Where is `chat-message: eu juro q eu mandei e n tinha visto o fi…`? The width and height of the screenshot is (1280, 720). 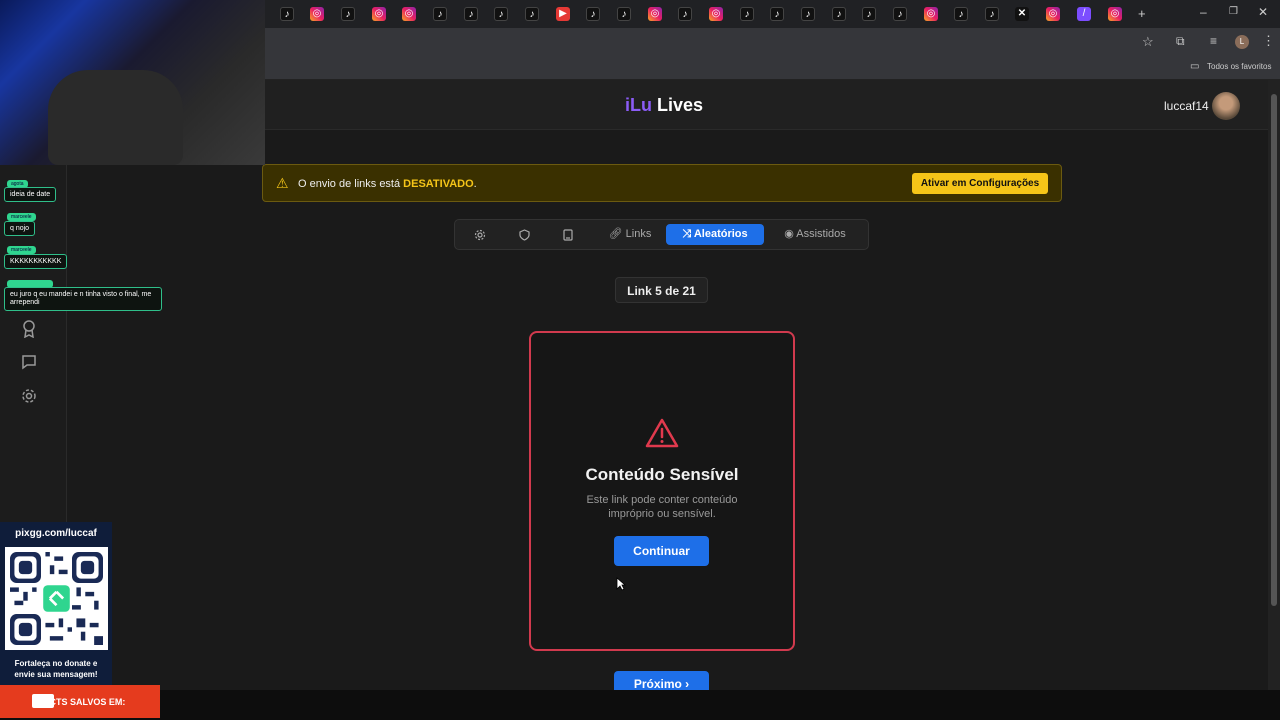
chat-message: eu juro q eu mandei e n tinha visto o fi… is located at coordinates (83, 299).